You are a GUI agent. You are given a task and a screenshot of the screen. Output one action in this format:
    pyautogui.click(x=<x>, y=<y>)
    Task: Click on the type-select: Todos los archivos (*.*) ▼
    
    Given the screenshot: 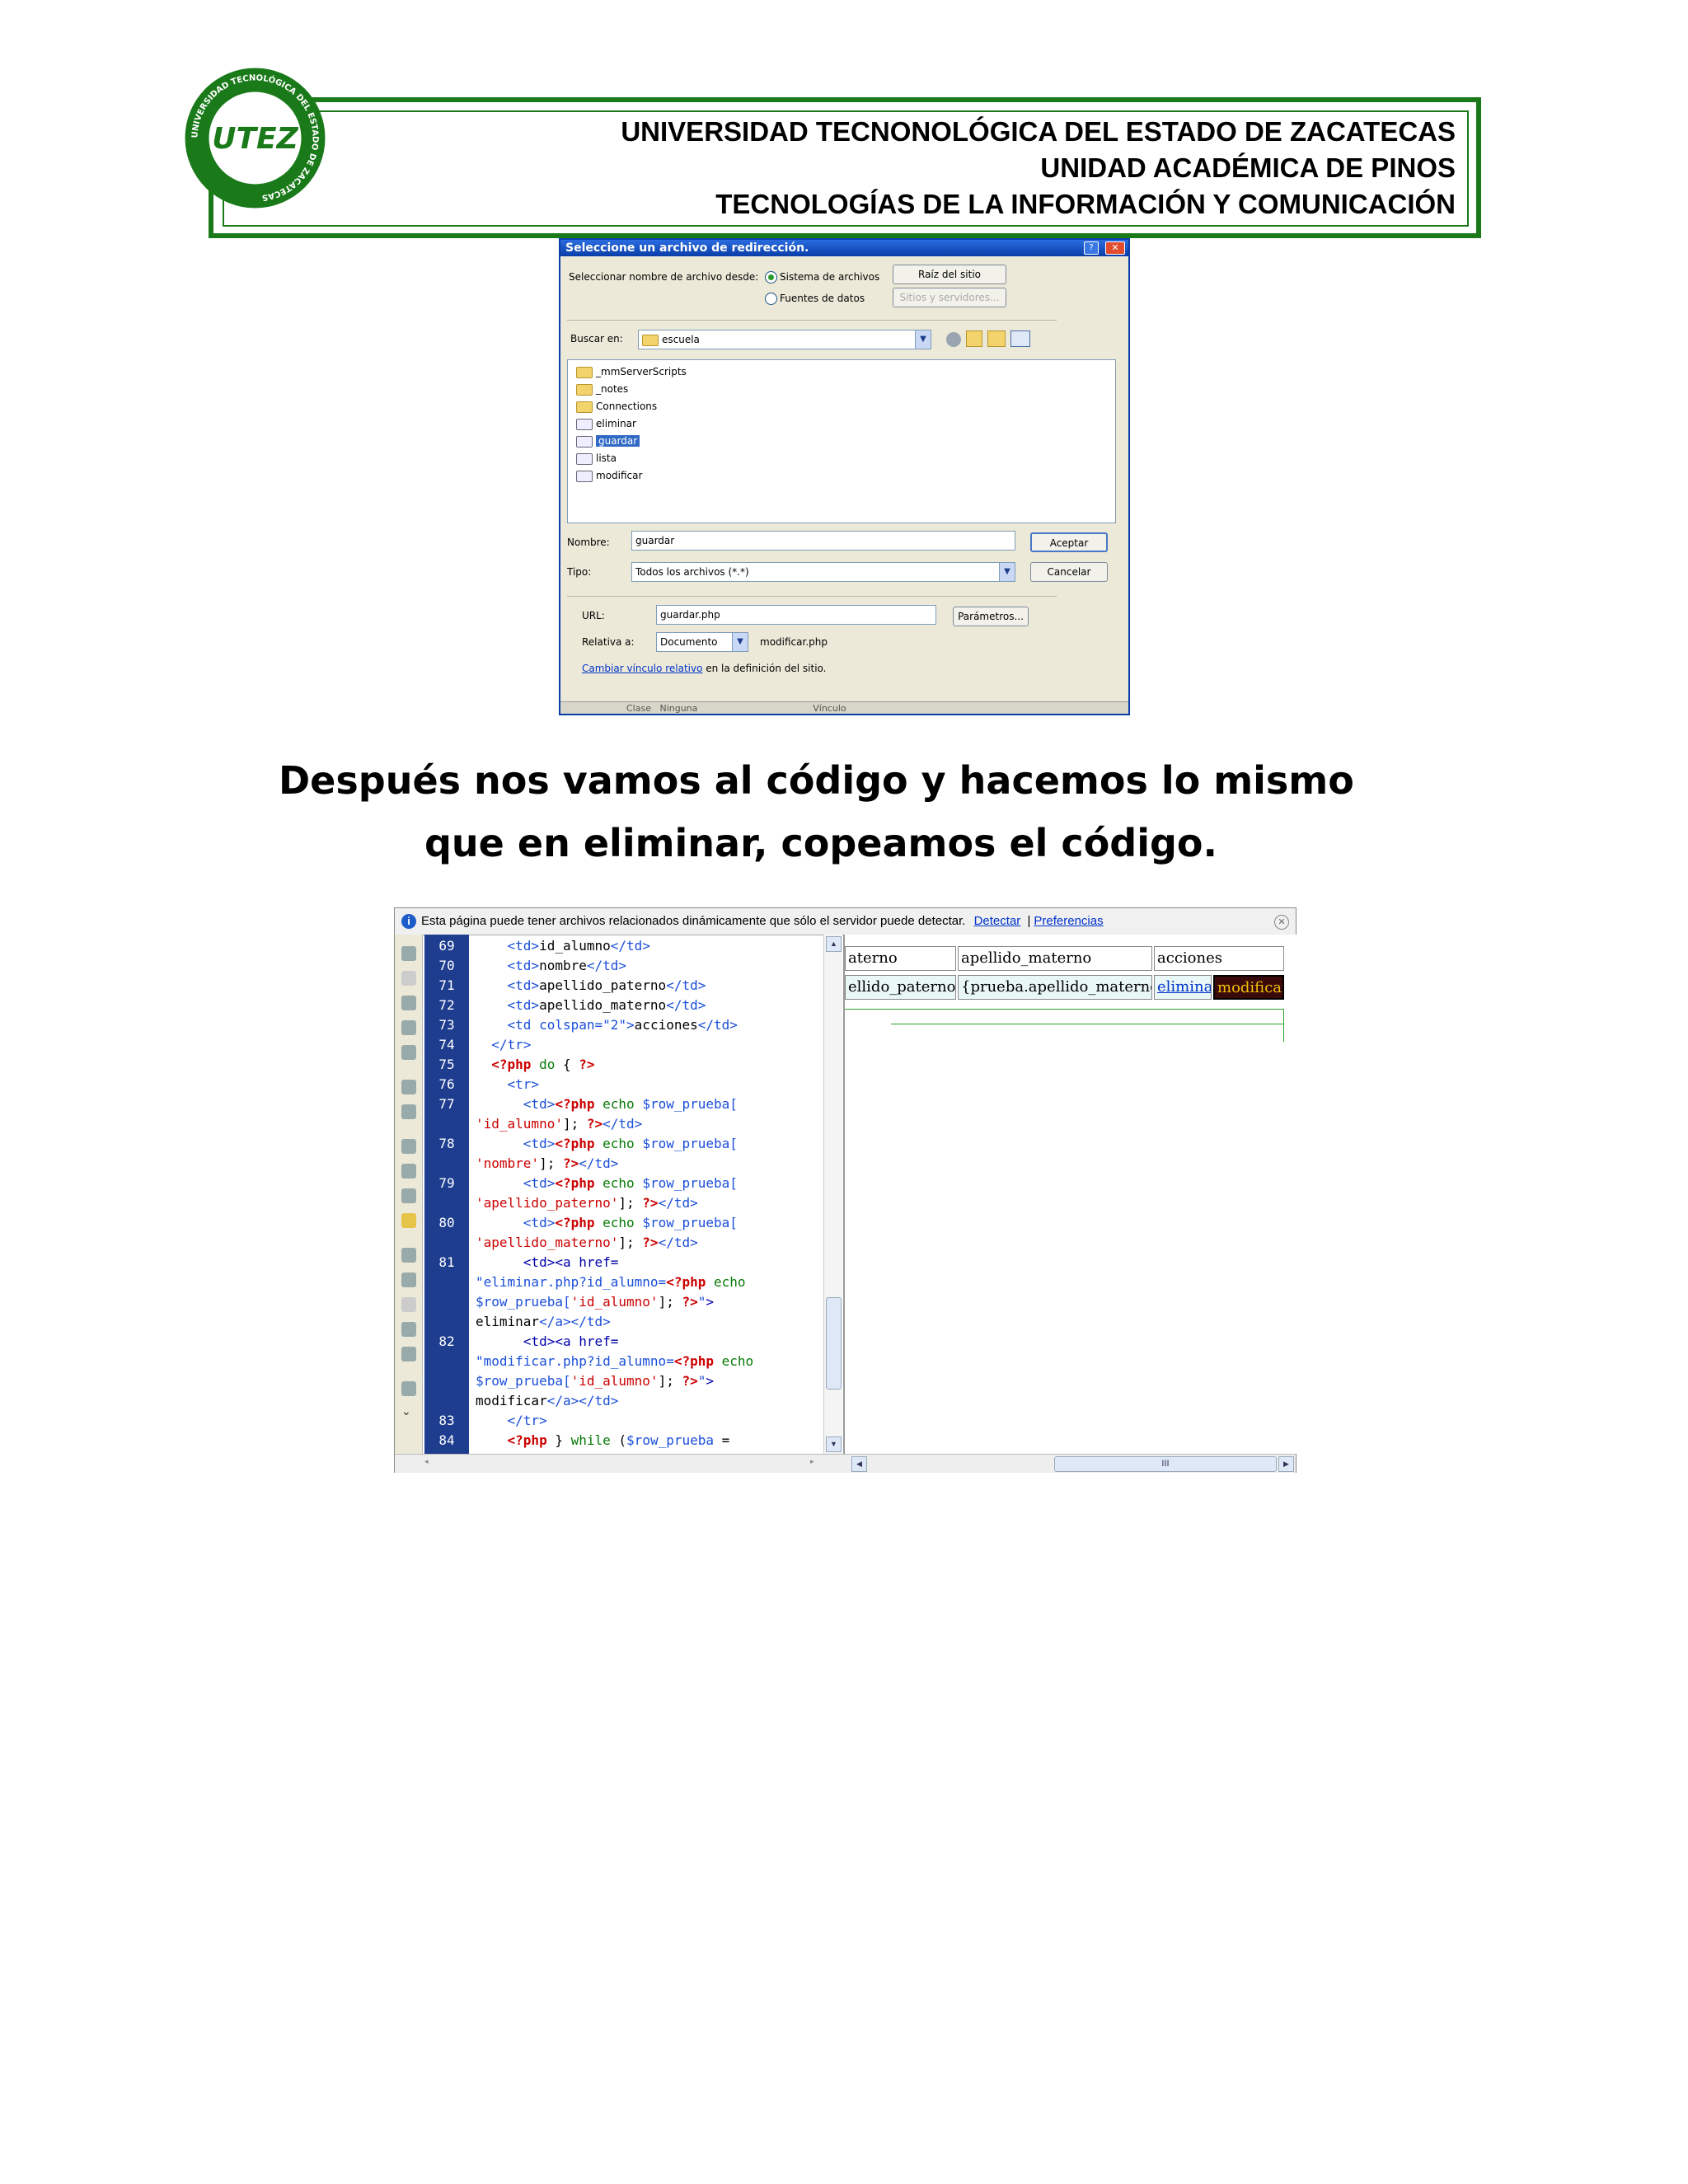 What is the action you would take?
    pyautogui.click(x=823, y=572)
    